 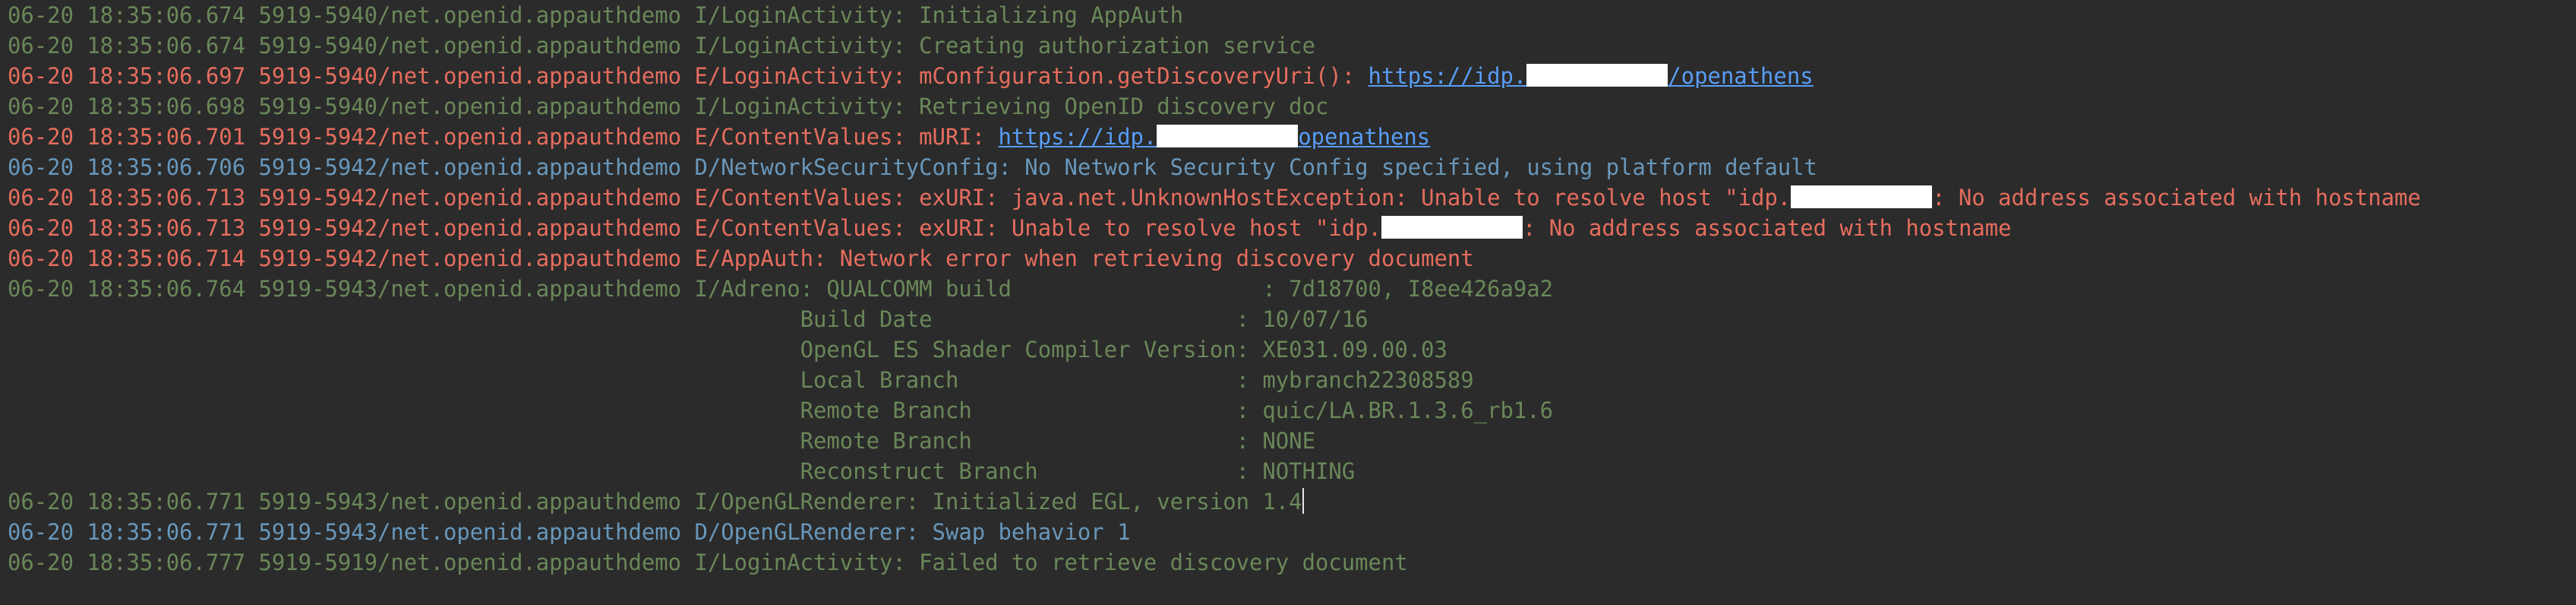 I want to click on text-caret, so click(x=1303, y=501).